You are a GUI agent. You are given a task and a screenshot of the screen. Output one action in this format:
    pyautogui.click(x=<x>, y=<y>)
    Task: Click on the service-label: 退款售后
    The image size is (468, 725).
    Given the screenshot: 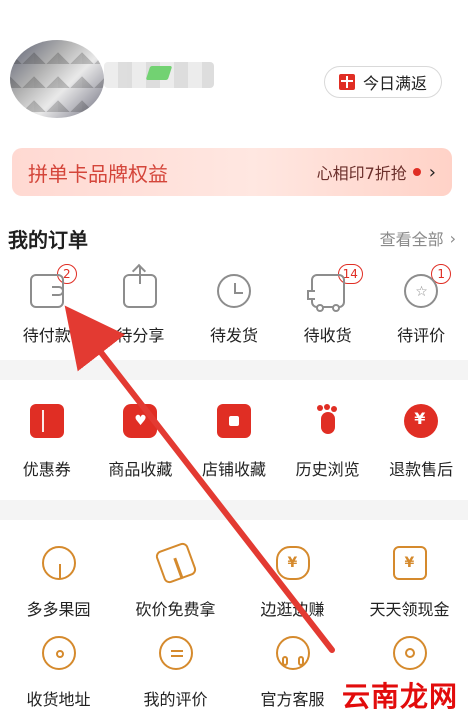 What is the action you would take?
    pyautogui.click(x=421, y=469)
    